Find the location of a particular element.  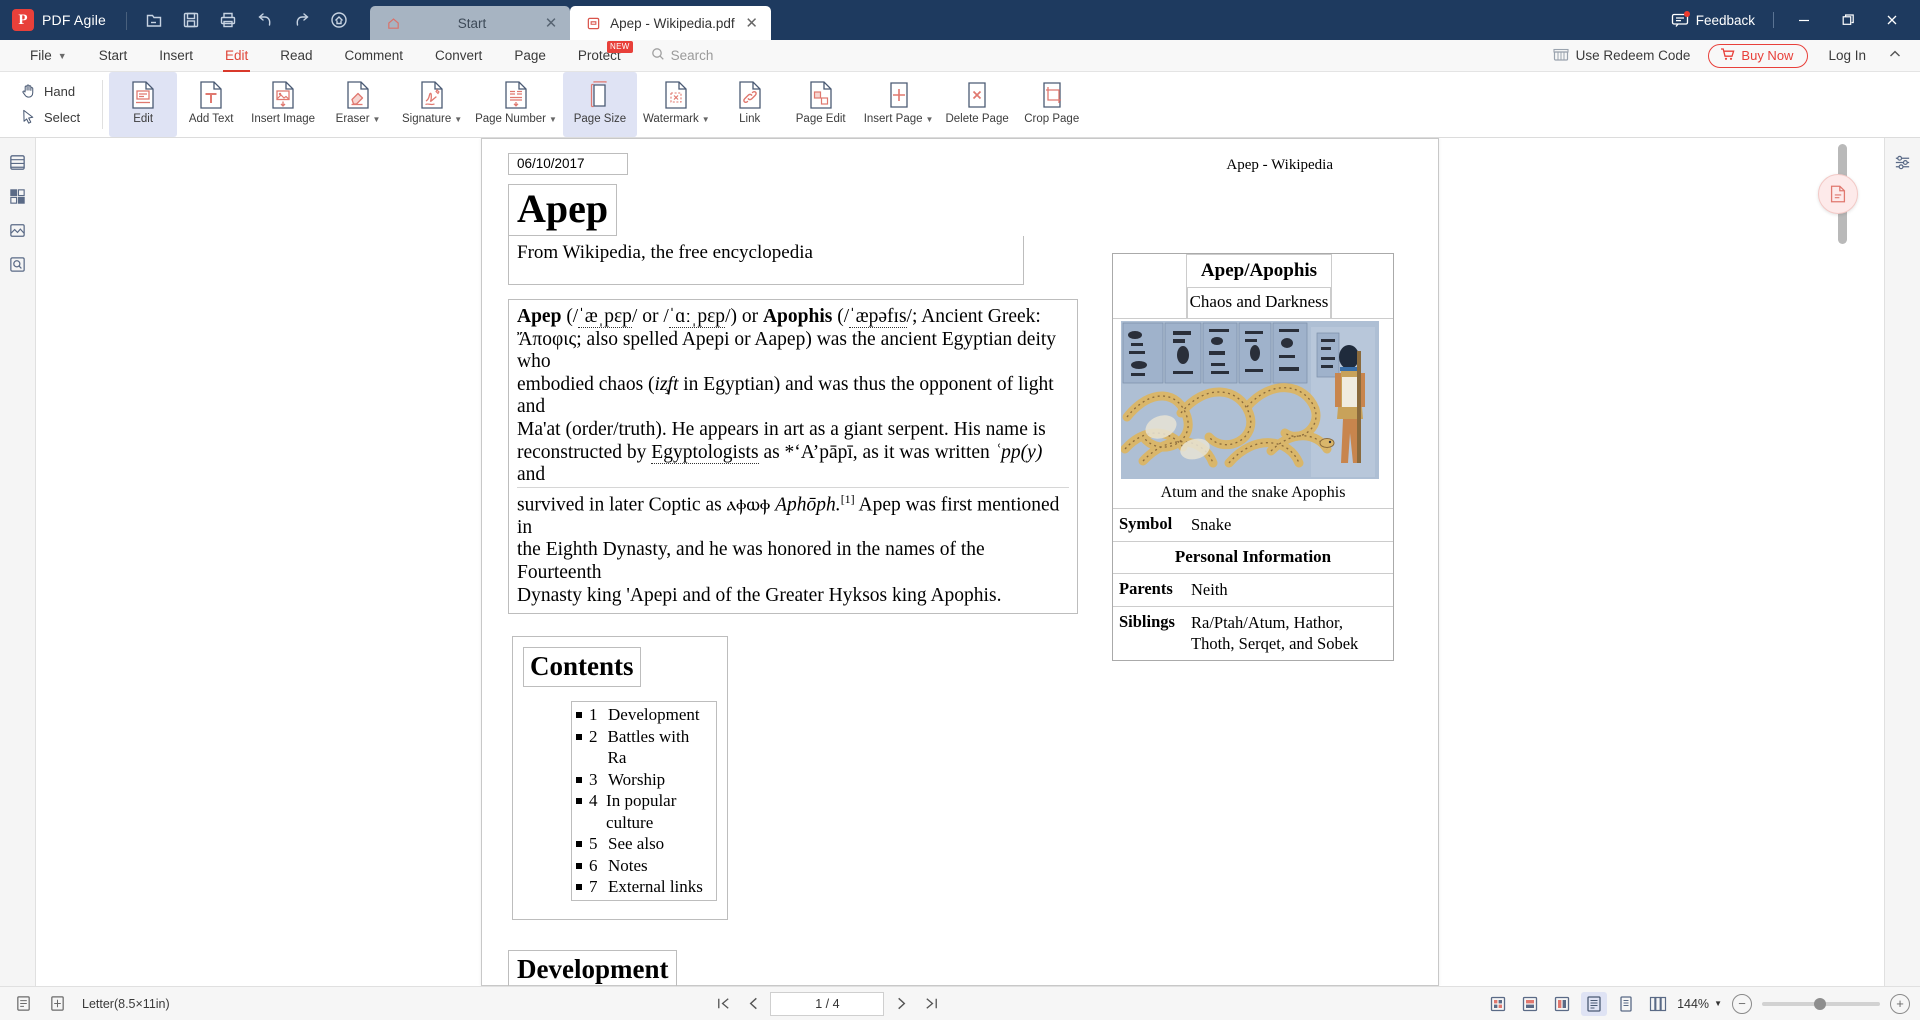

close-button is located at coordinates (1892, 20).